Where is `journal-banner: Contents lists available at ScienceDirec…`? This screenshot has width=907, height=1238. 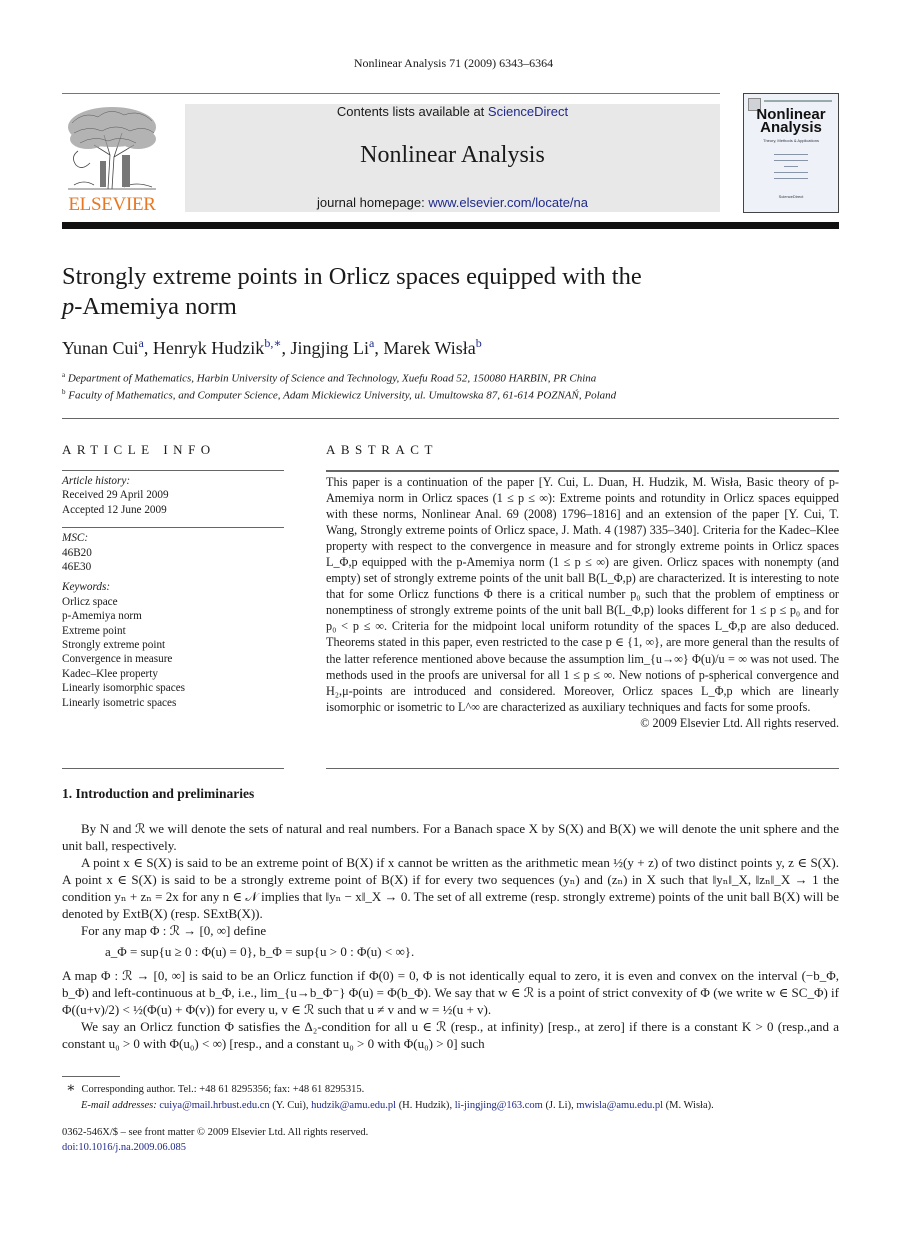 journal-banner: Contents lists available at ScienceDirec… is located at coordinates (452, 158).